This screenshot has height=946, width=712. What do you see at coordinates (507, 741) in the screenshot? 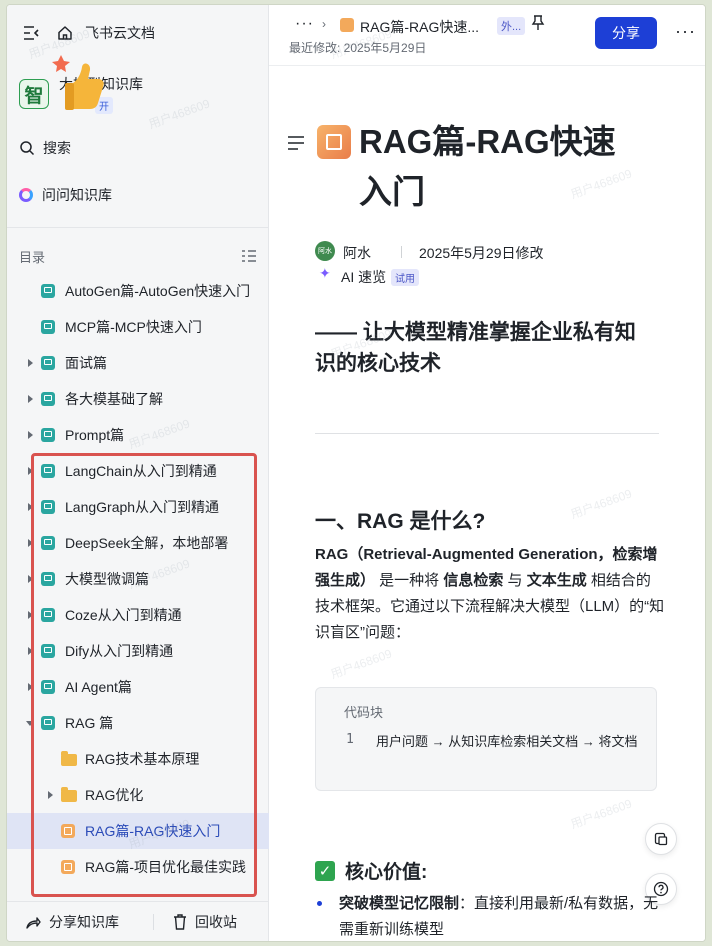
I see `code-line: 用户问题 → 从知识库检索相关文档 → 将文档` at bounding box center [507, 741].